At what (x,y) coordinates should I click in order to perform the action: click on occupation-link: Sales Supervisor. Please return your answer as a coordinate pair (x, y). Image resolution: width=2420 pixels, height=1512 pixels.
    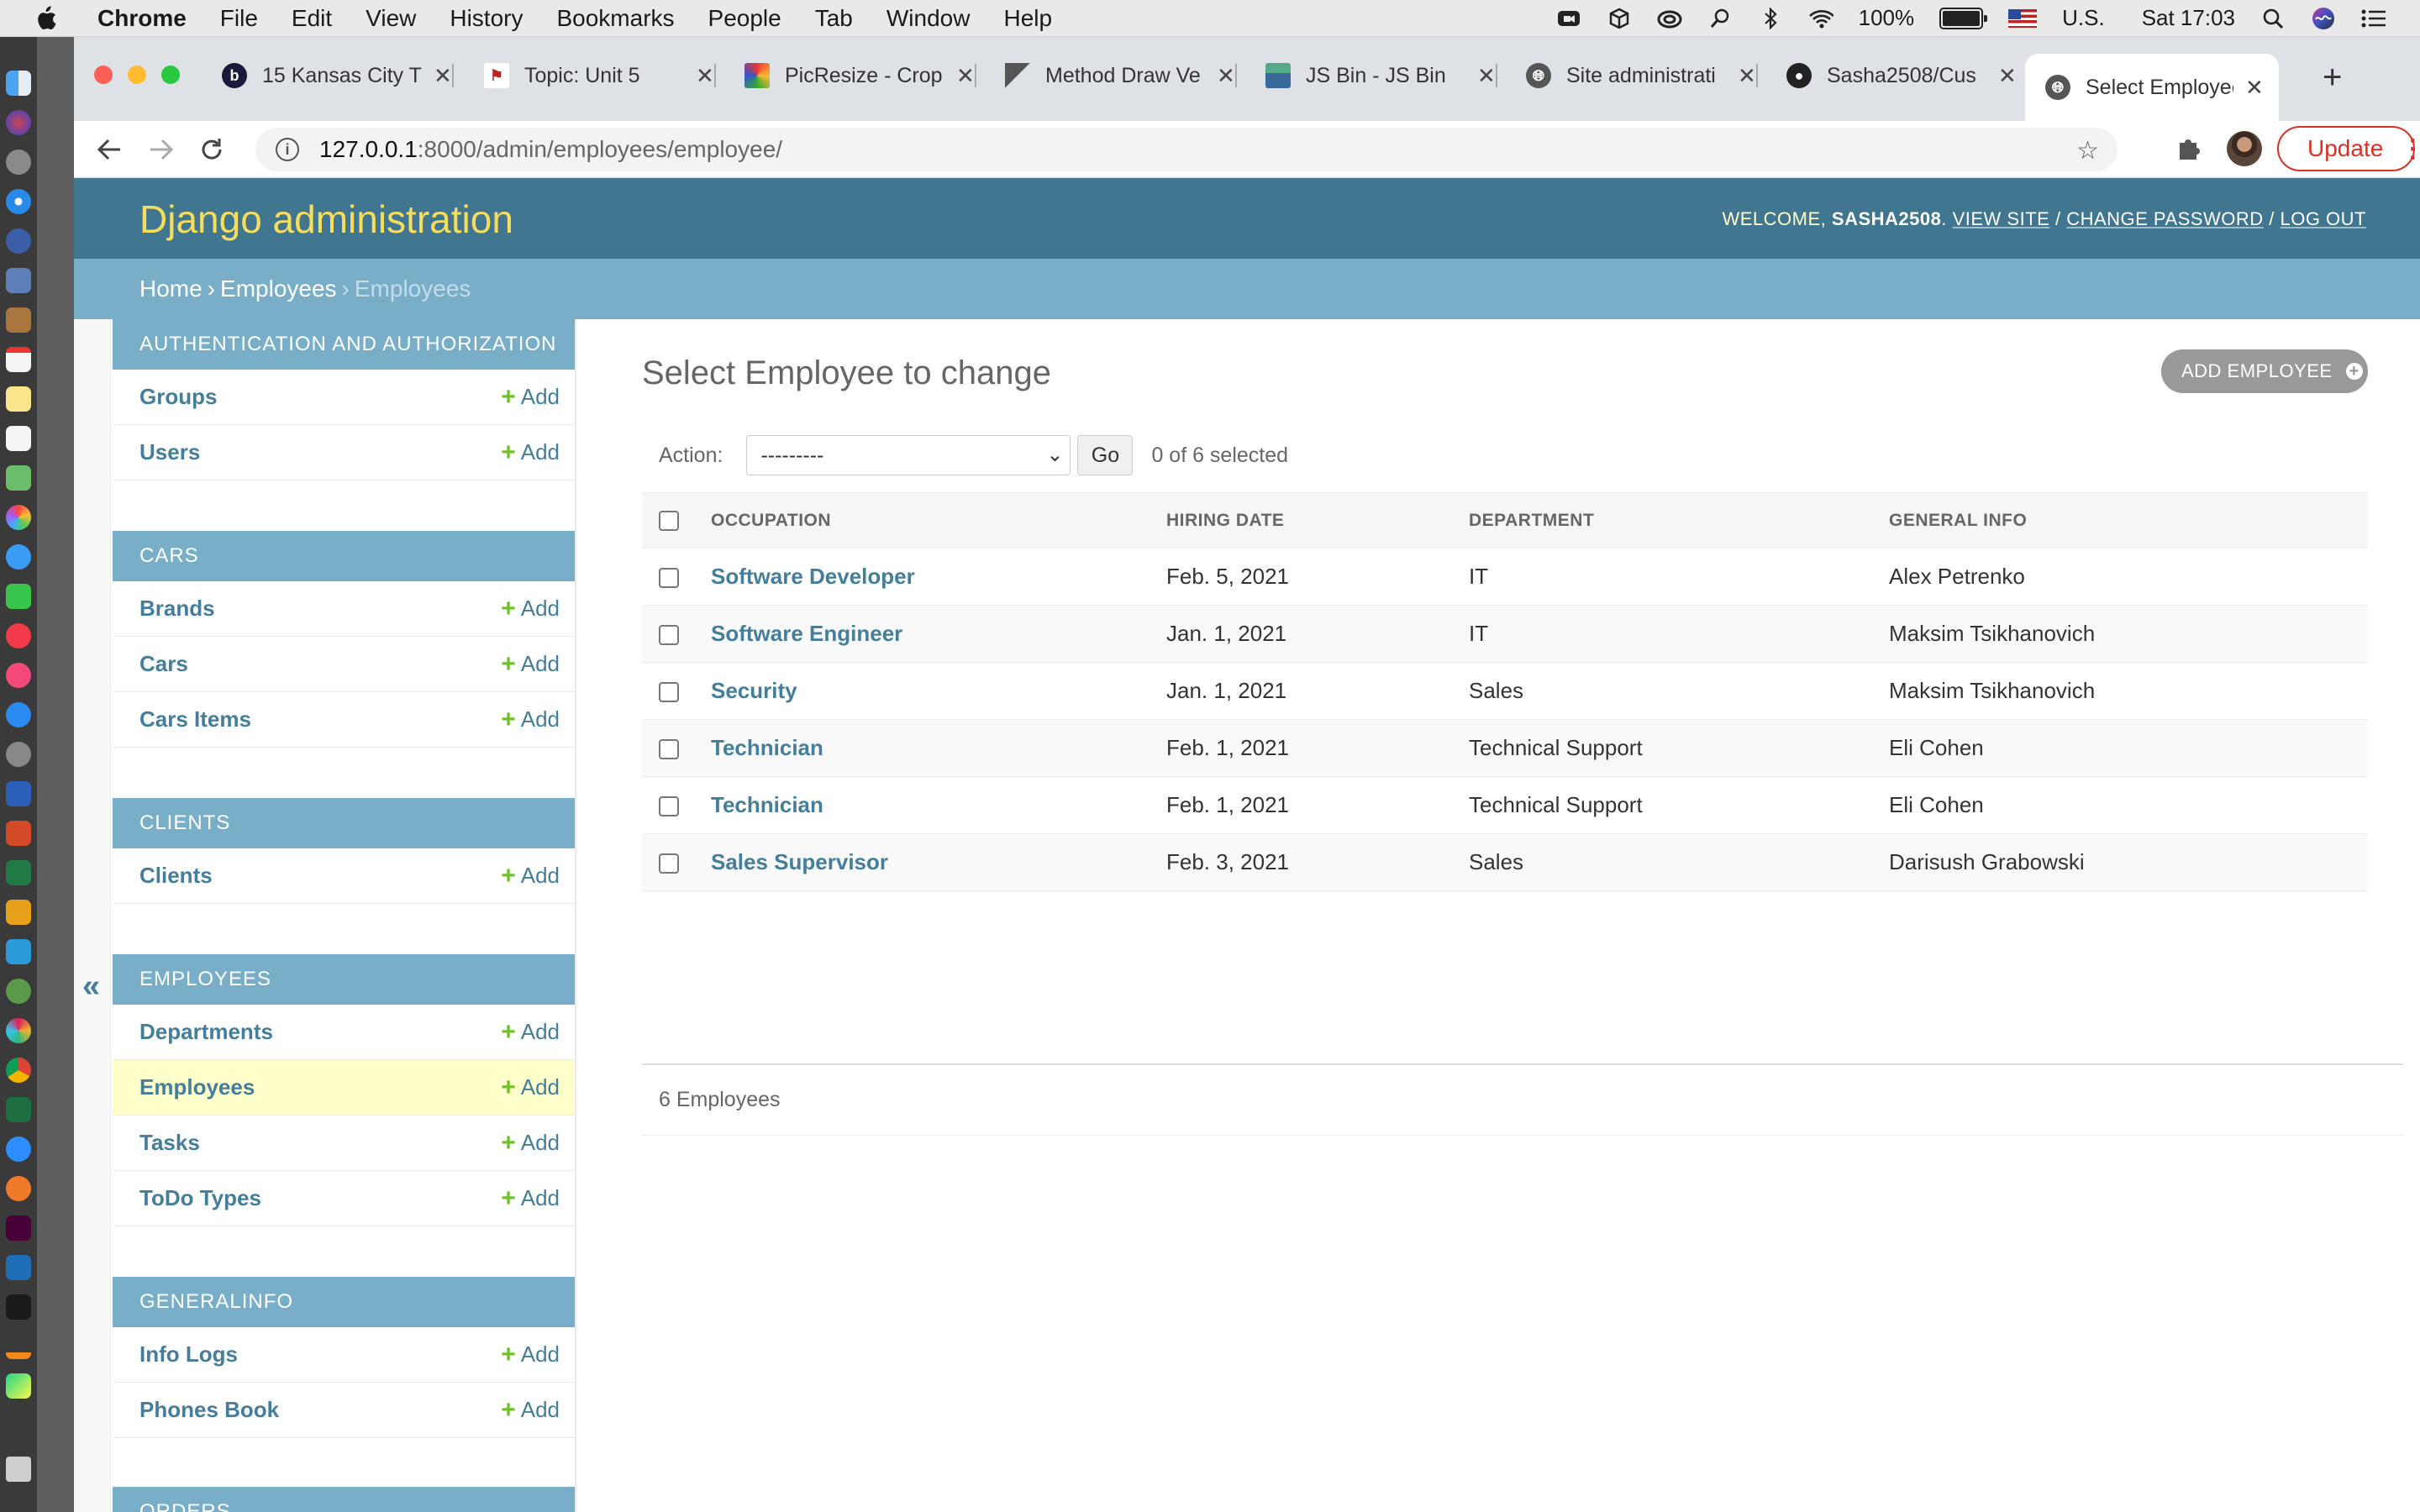
    Looking at the image, I should click on (938, 862).